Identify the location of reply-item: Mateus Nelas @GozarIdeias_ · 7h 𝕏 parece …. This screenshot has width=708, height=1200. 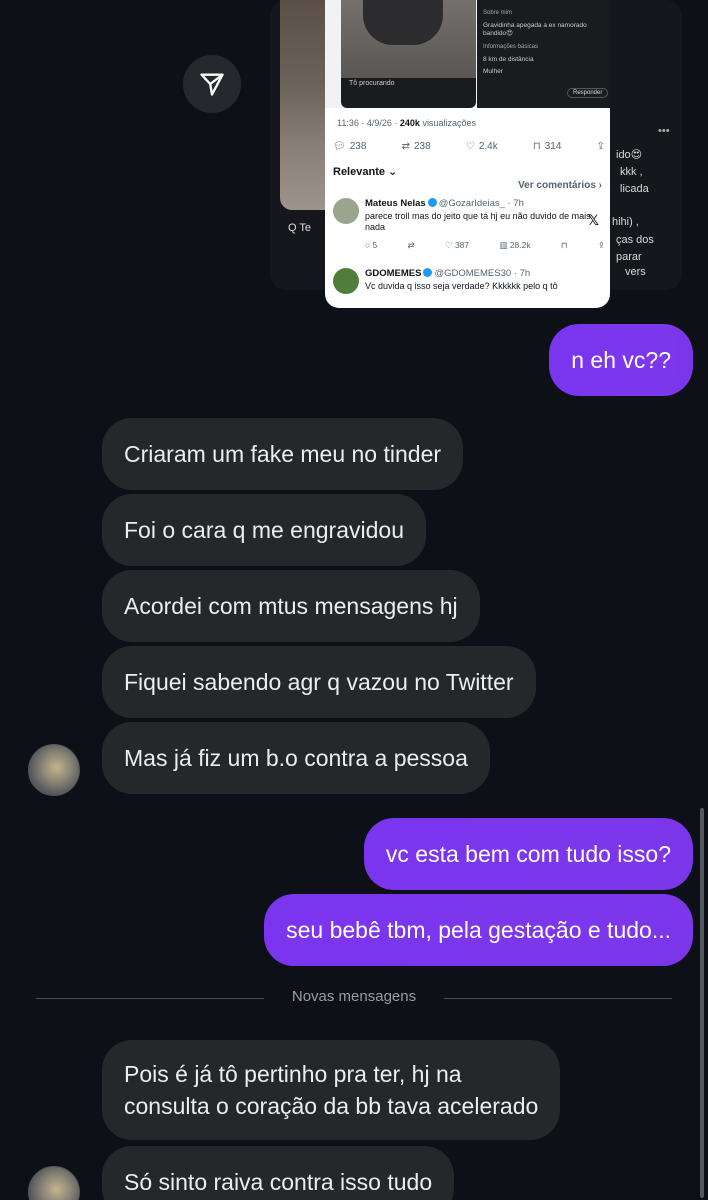
(469, 229).